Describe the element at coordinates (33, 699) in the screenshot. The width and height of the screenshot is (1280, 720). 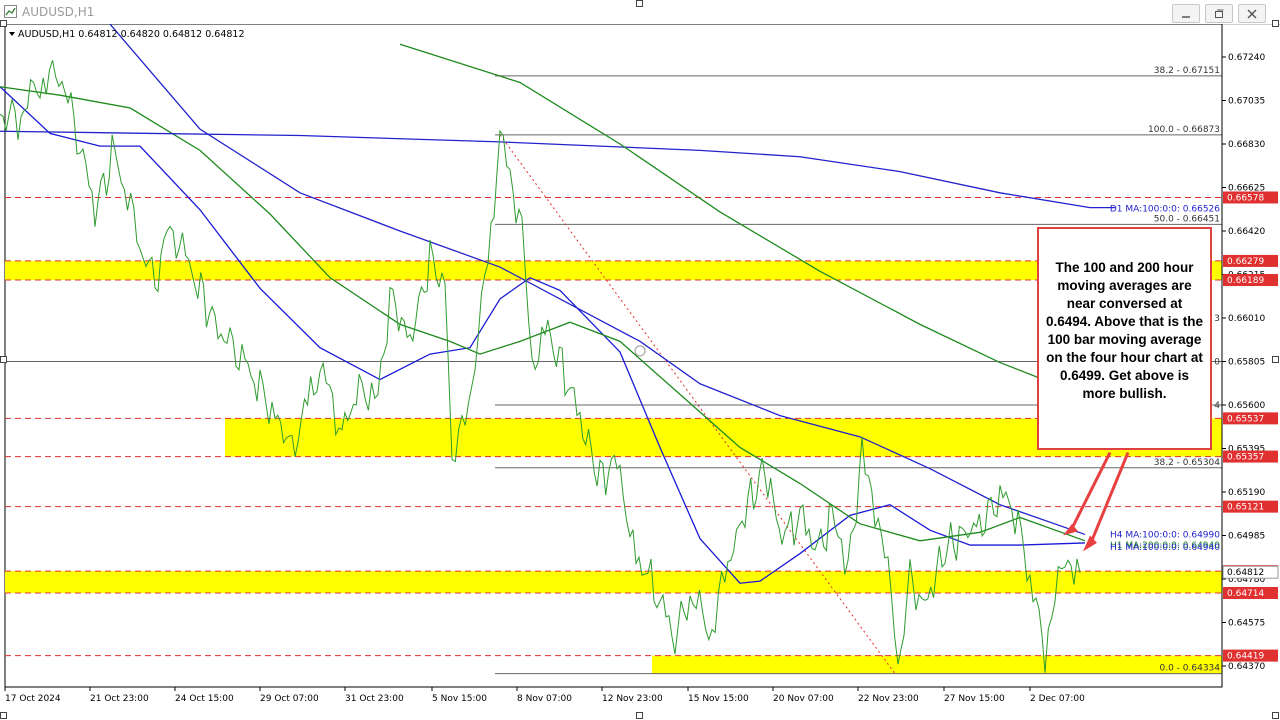
I see `x-tick-label: 17 Oct 2024` at that location.